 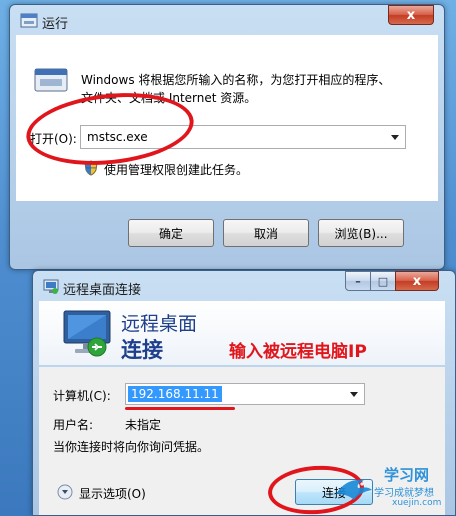 I want to click on admin-note: 使用管理权限创建此任务。, so click(x=176, y=170).